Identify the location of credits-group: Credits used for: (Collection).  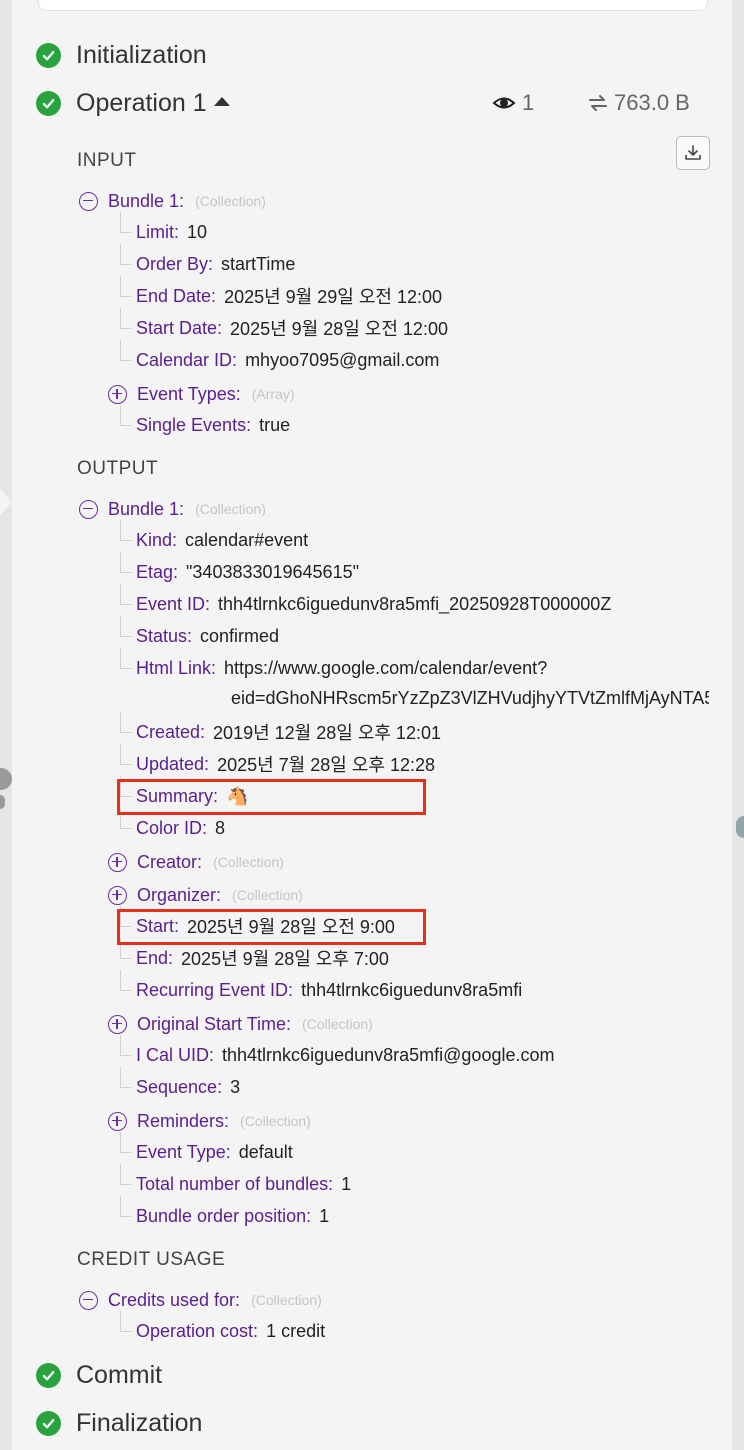
(200, 1300).